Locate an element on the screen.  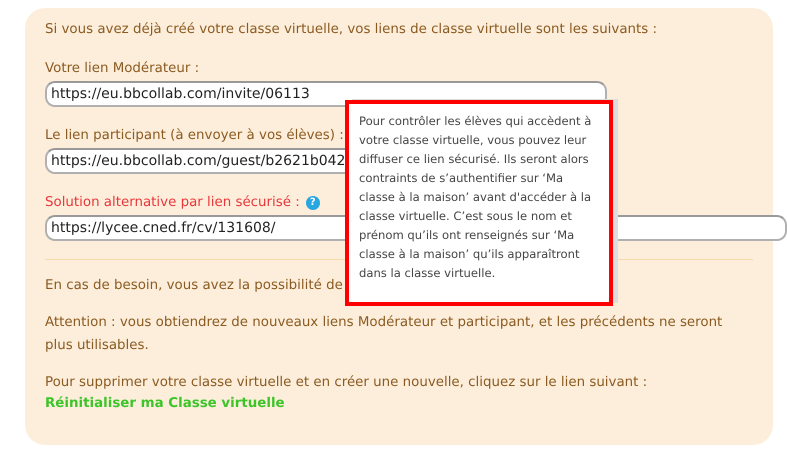
intro-text: Si vous avez déjà créé votre classe virtuelle, vos liens de classe virtuelle sont les suivants : is located at coordinates (351, 30).